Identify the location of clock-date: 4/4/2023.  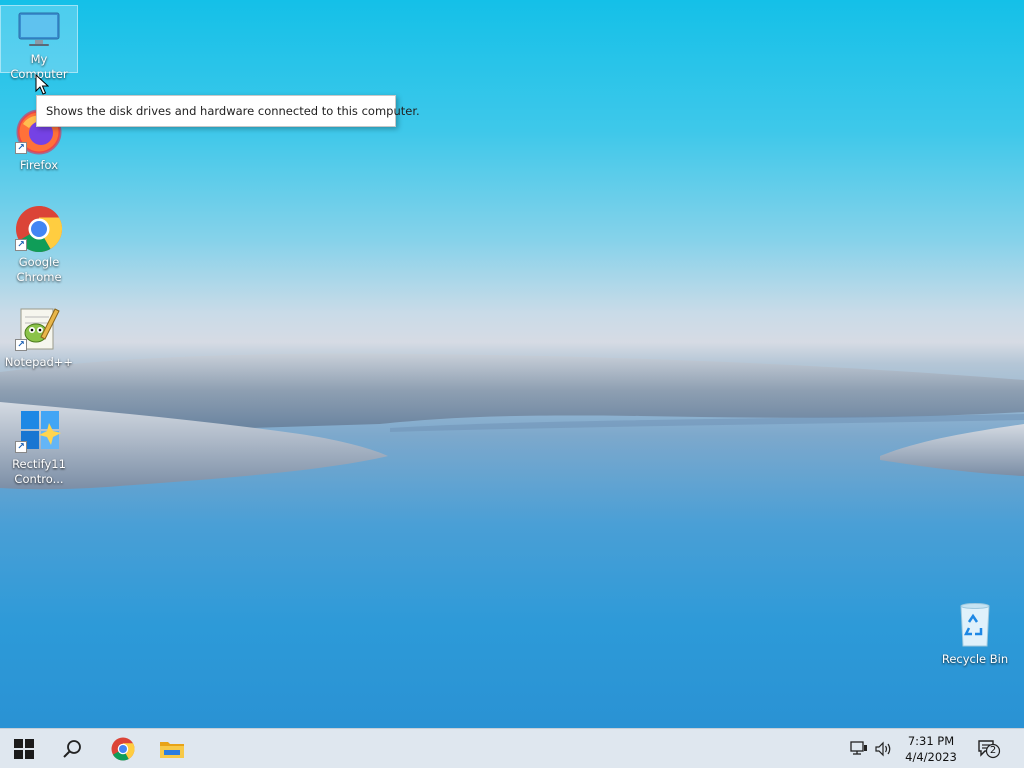
(931, 757).